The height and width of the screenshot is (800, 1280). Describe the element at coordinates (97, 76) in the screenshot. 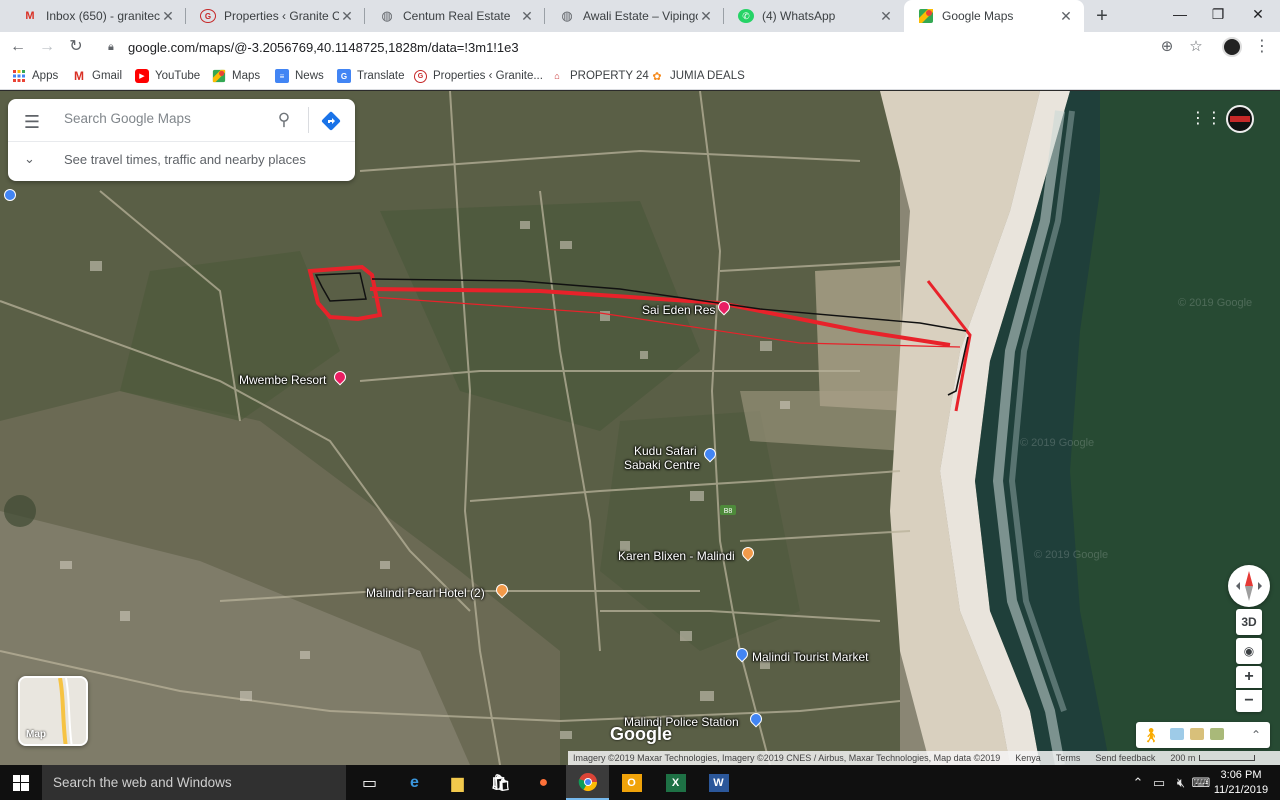

I see `bookmark-gmail: M Gmail` at that location.